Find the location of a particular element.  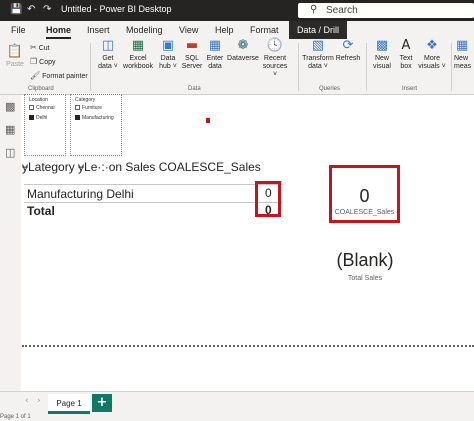

data-hub-button: ▣ Data hub ˅ is located at coordinates (168, 55).